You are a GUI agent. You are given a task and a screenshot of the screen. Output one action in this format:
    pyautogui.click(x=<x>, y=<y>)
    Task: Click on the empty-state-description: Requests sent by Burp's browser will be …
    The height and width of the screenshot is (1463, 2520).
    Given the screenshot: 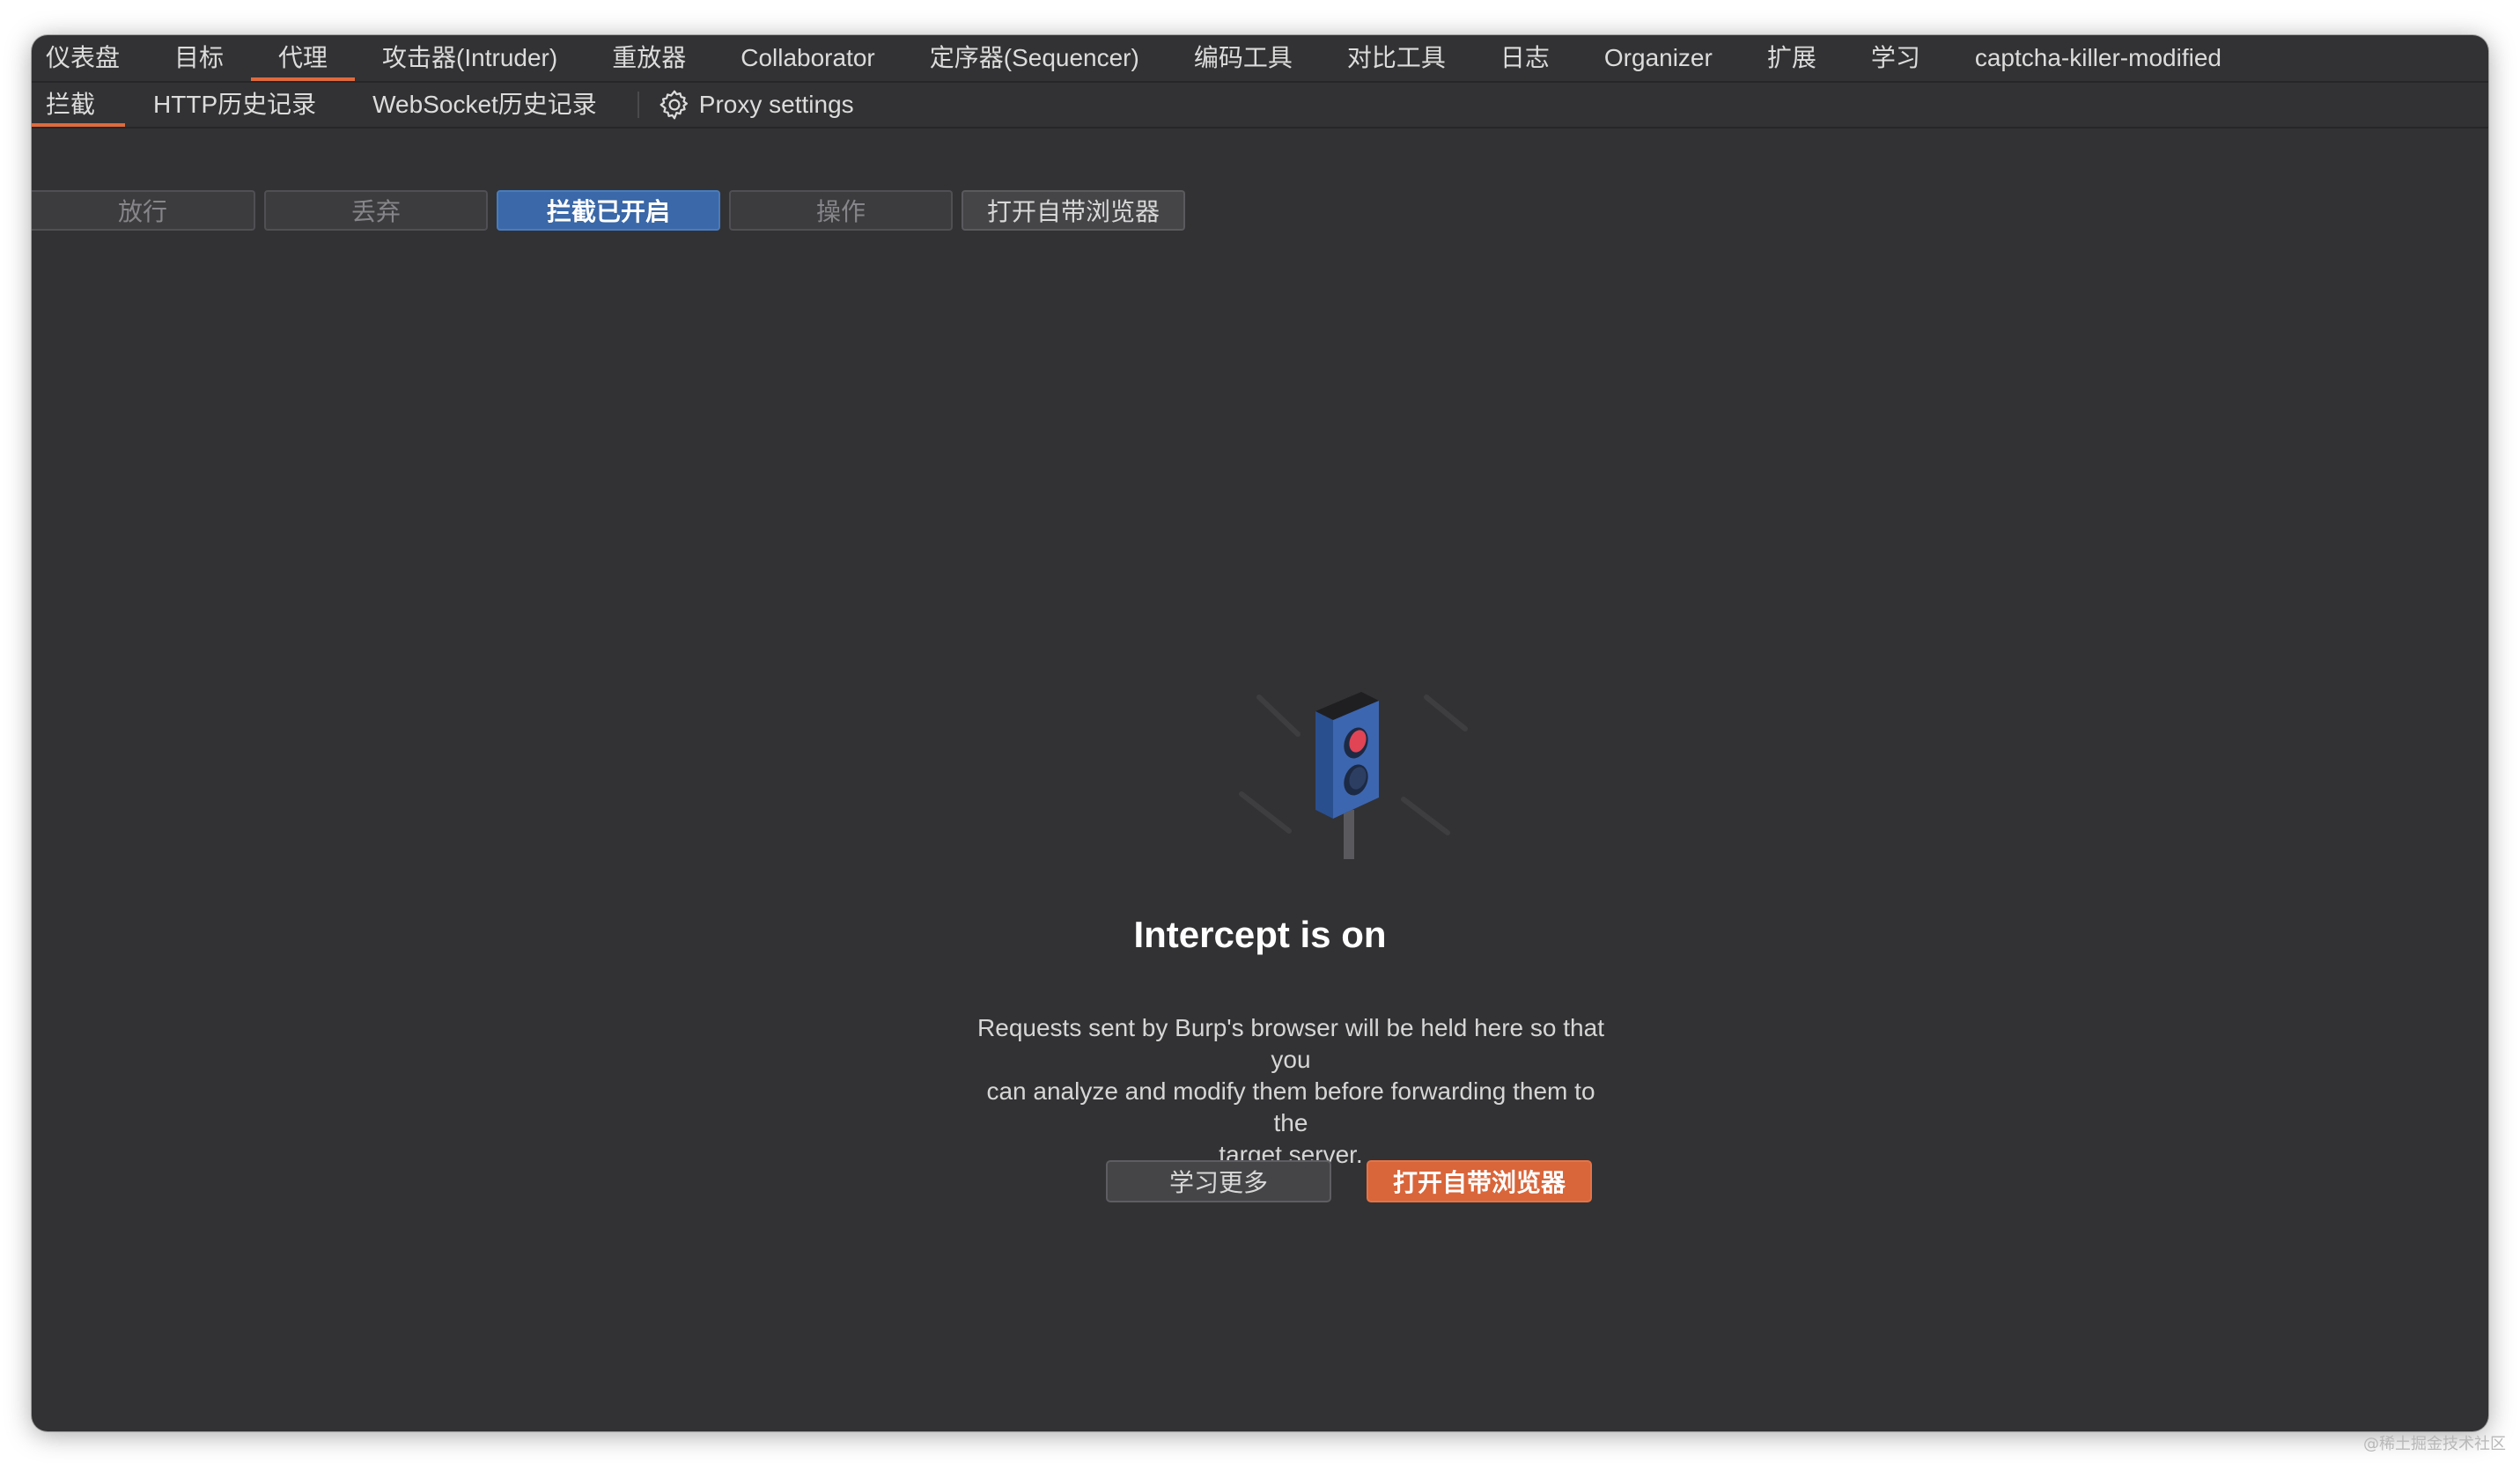 What is the action you would take?
    pyautogui.click(x=1291, y=1091)
    